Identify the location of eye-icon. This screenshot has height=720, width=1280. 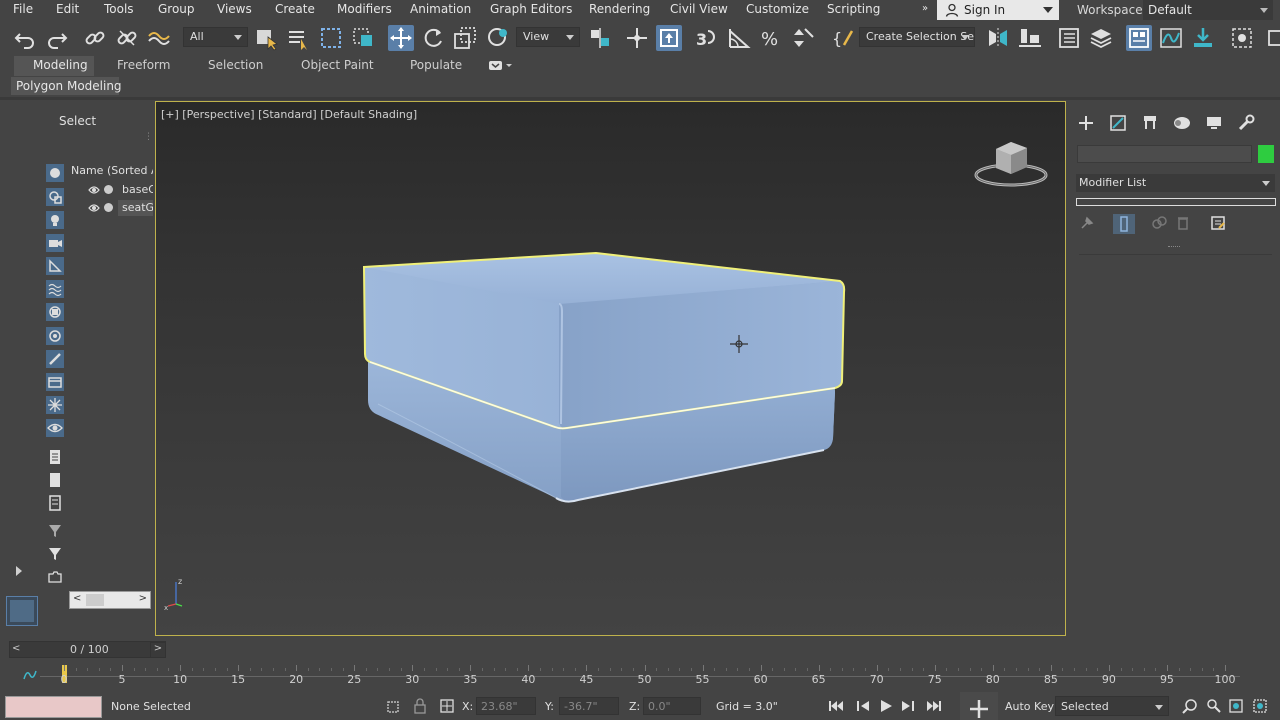
(94, 190).